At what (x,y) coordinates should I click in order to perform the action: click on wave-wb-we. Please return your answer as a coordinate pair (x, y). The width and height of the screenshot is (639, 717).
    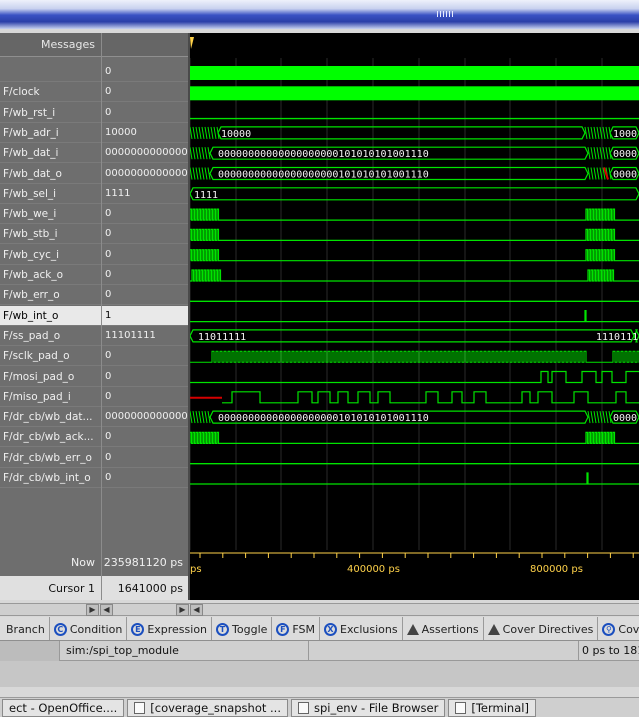
    Looking at the image, I should click on (414, 214).